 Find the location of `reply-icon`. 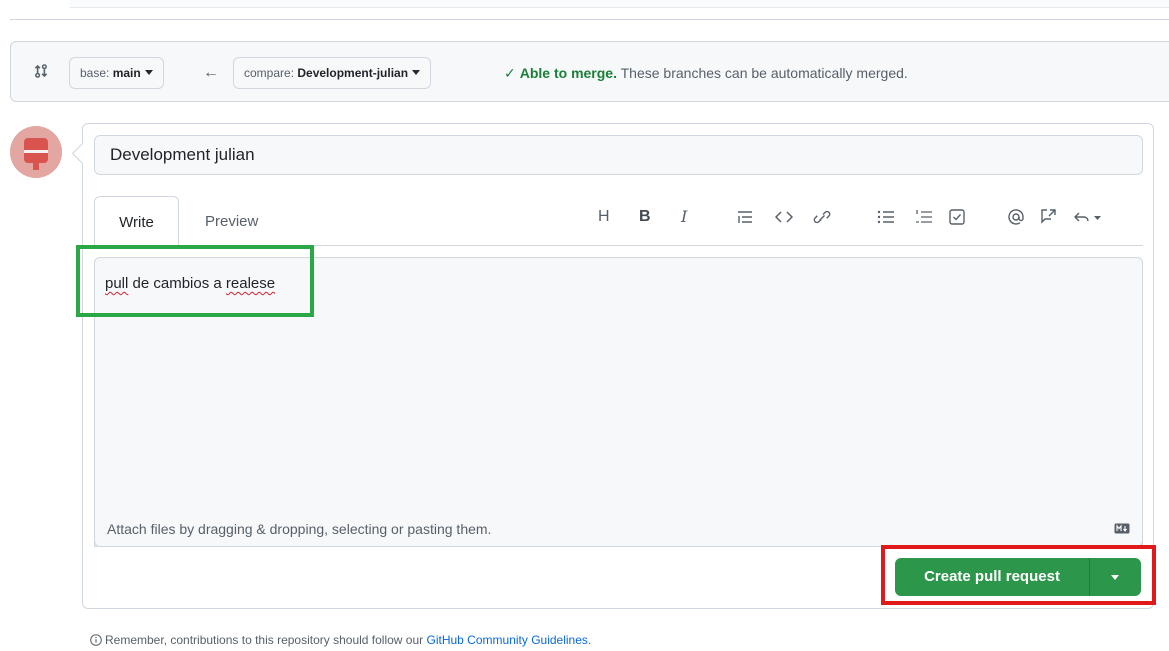

reply-icon is located at coordinates (1087, 217).